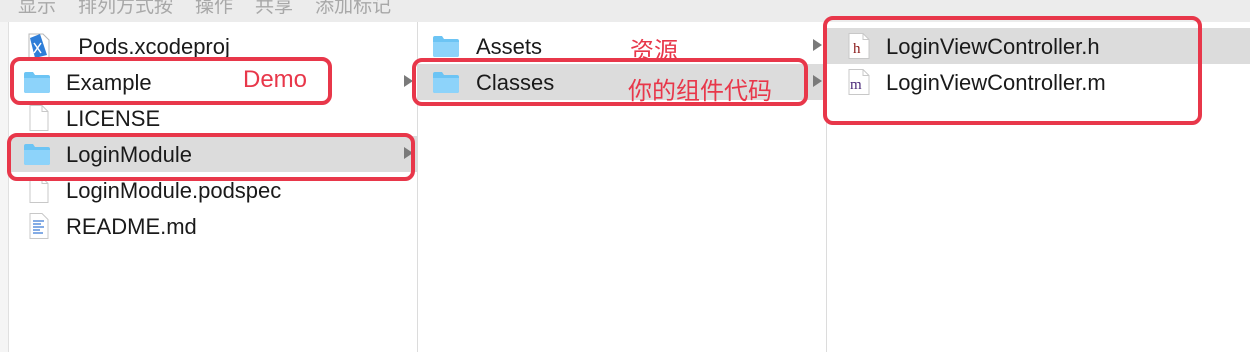 This screenshot has height=352, width=1250. Describe the element at coordinates (275, 79) in the screenshot. I see `annotation-demo-label: Demo` at that location.